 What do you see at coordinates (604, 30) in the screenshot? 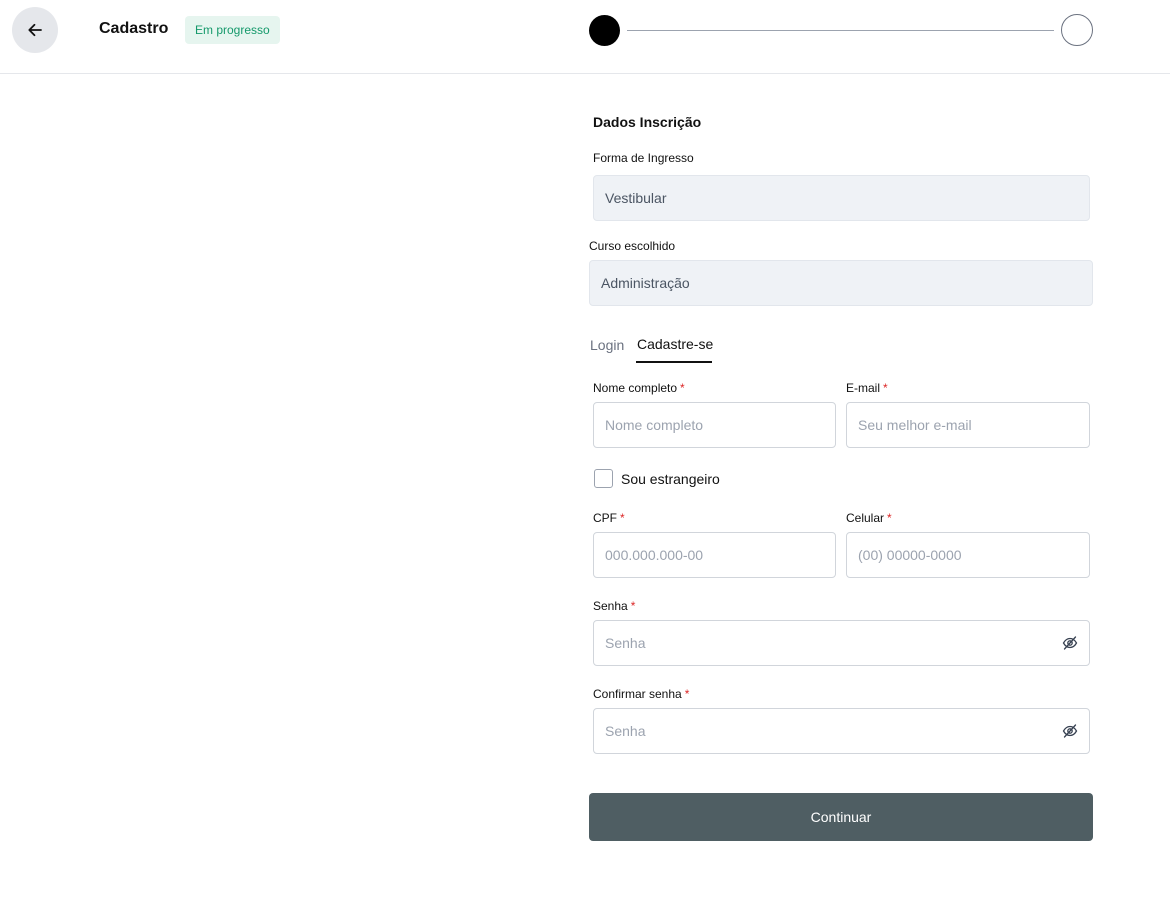
I see `step-1-completed-indicator` at bounding box center [604, 30].